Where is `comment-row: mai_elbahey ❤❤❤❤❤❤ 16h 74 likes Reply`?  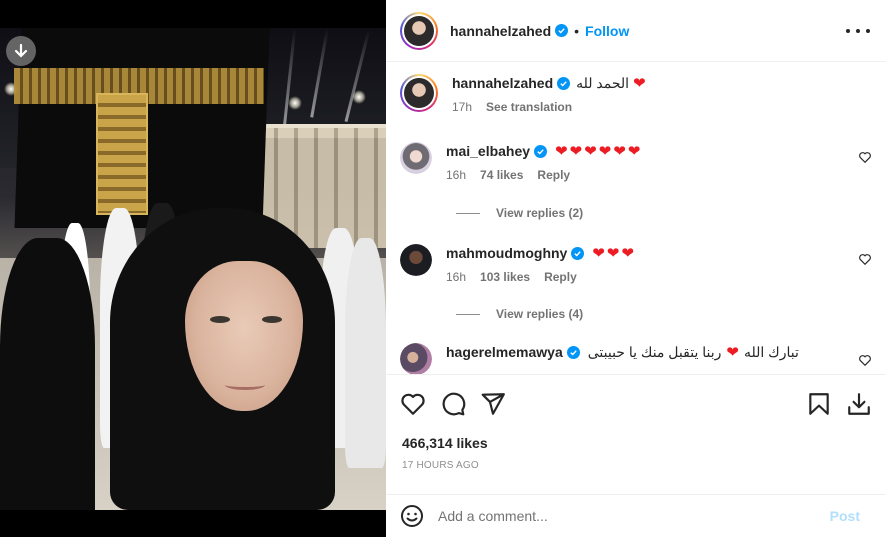 comment-row: mai_elbahey ❤❤❤❤❤❤ 16h 74 likes Reply is located at coordinates (636, 162).